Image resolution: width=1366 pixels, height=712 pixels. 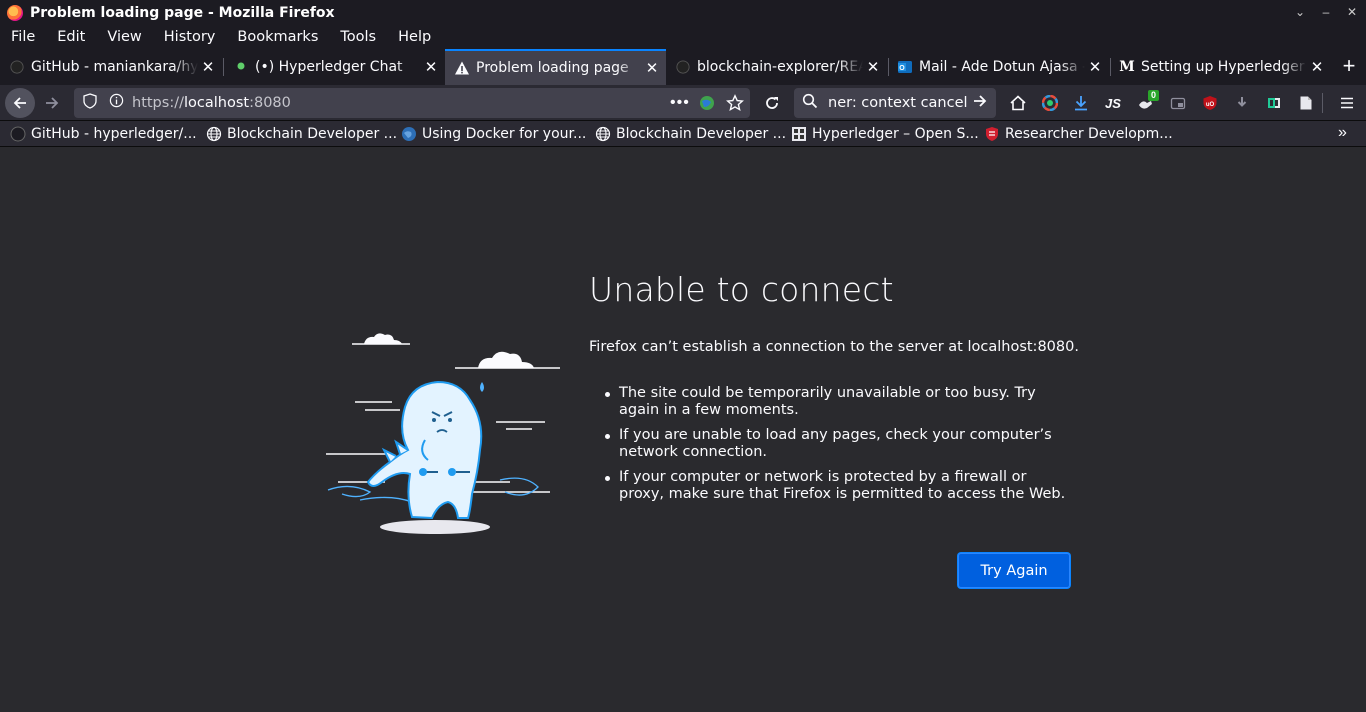 I want to click on url-scheme: https://, so click(x=158, y=103).